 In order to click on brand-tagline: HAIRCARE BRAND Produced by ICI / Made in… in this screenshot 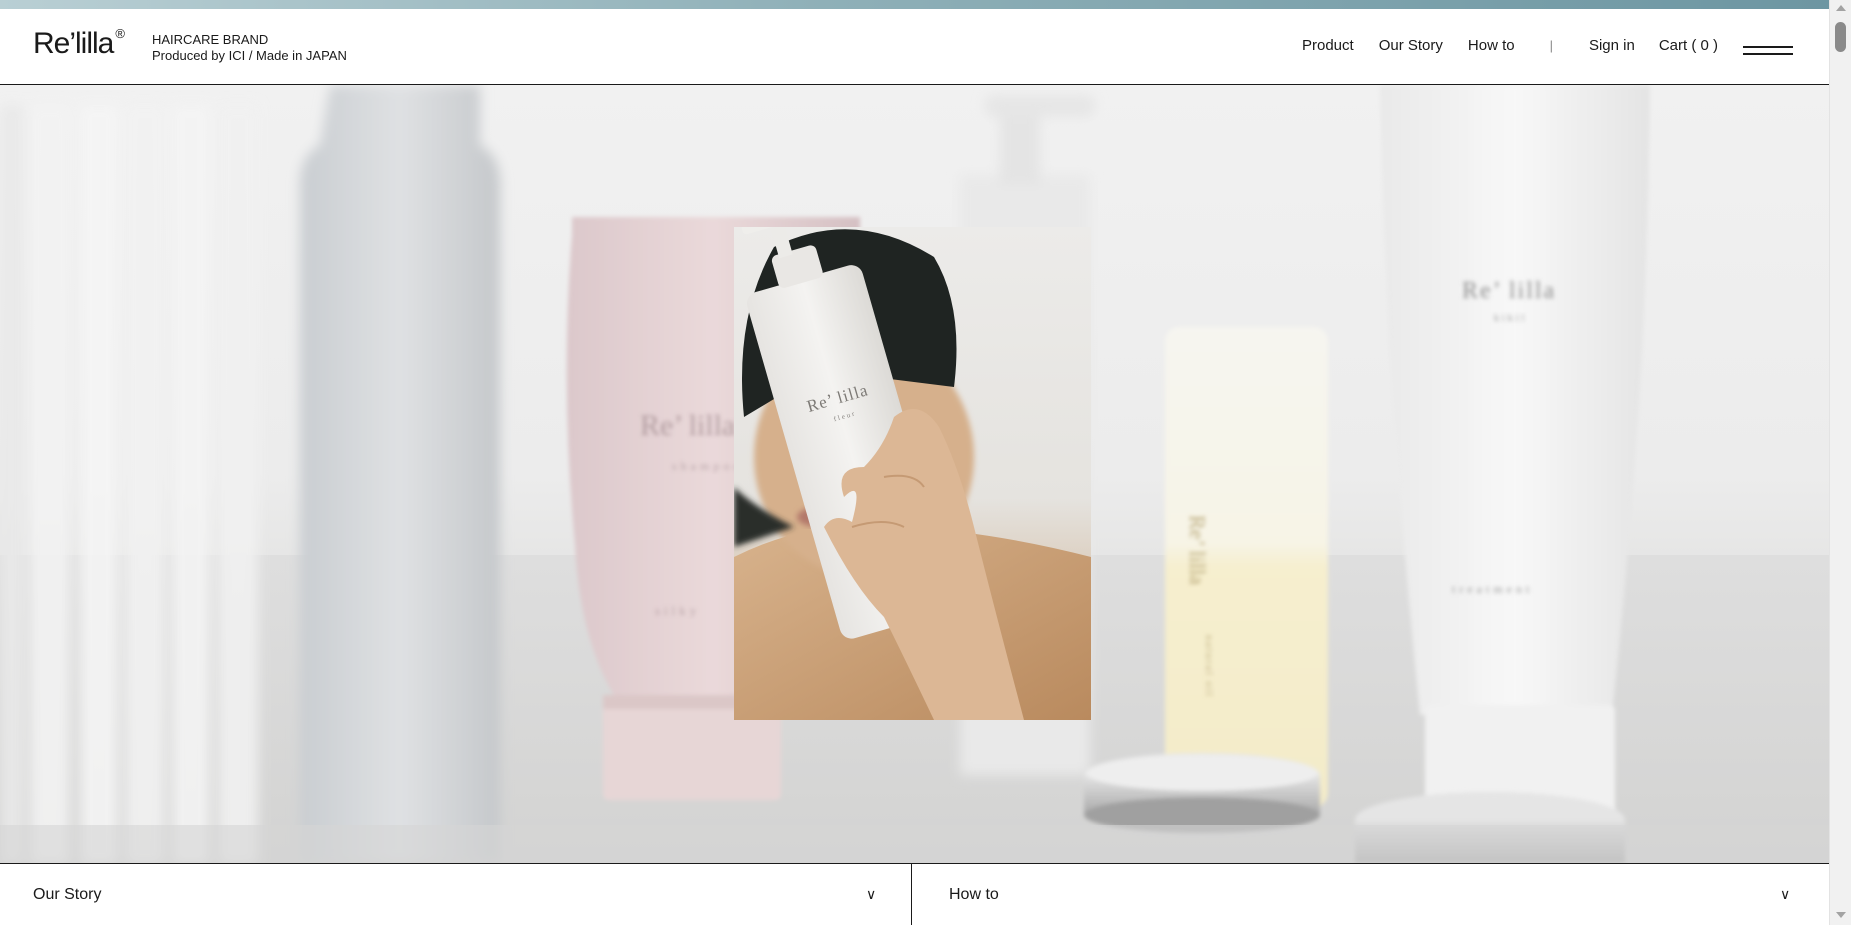, I will do `click(249, 48)`.